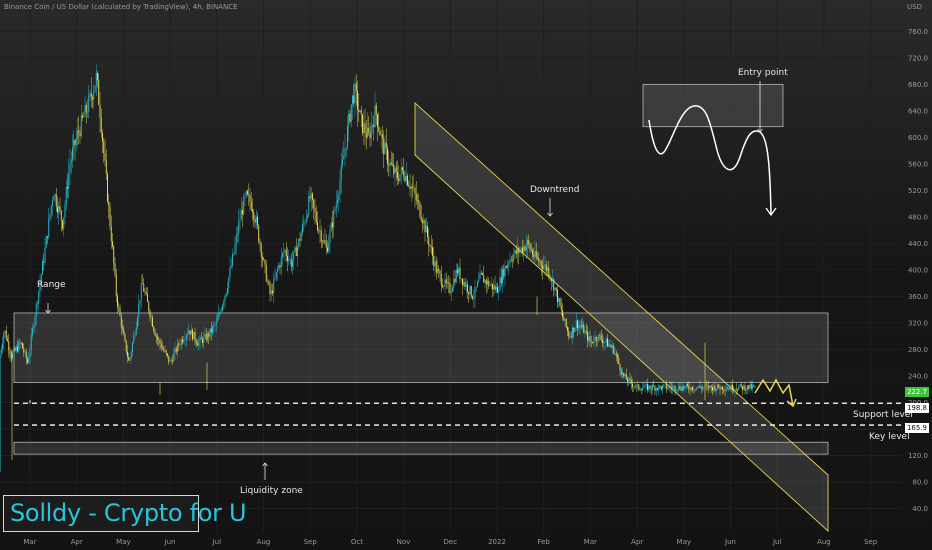 The width and height of the screenshot is (932, 550). I want to click on x-tick-label: Aug, so click(264, 542).